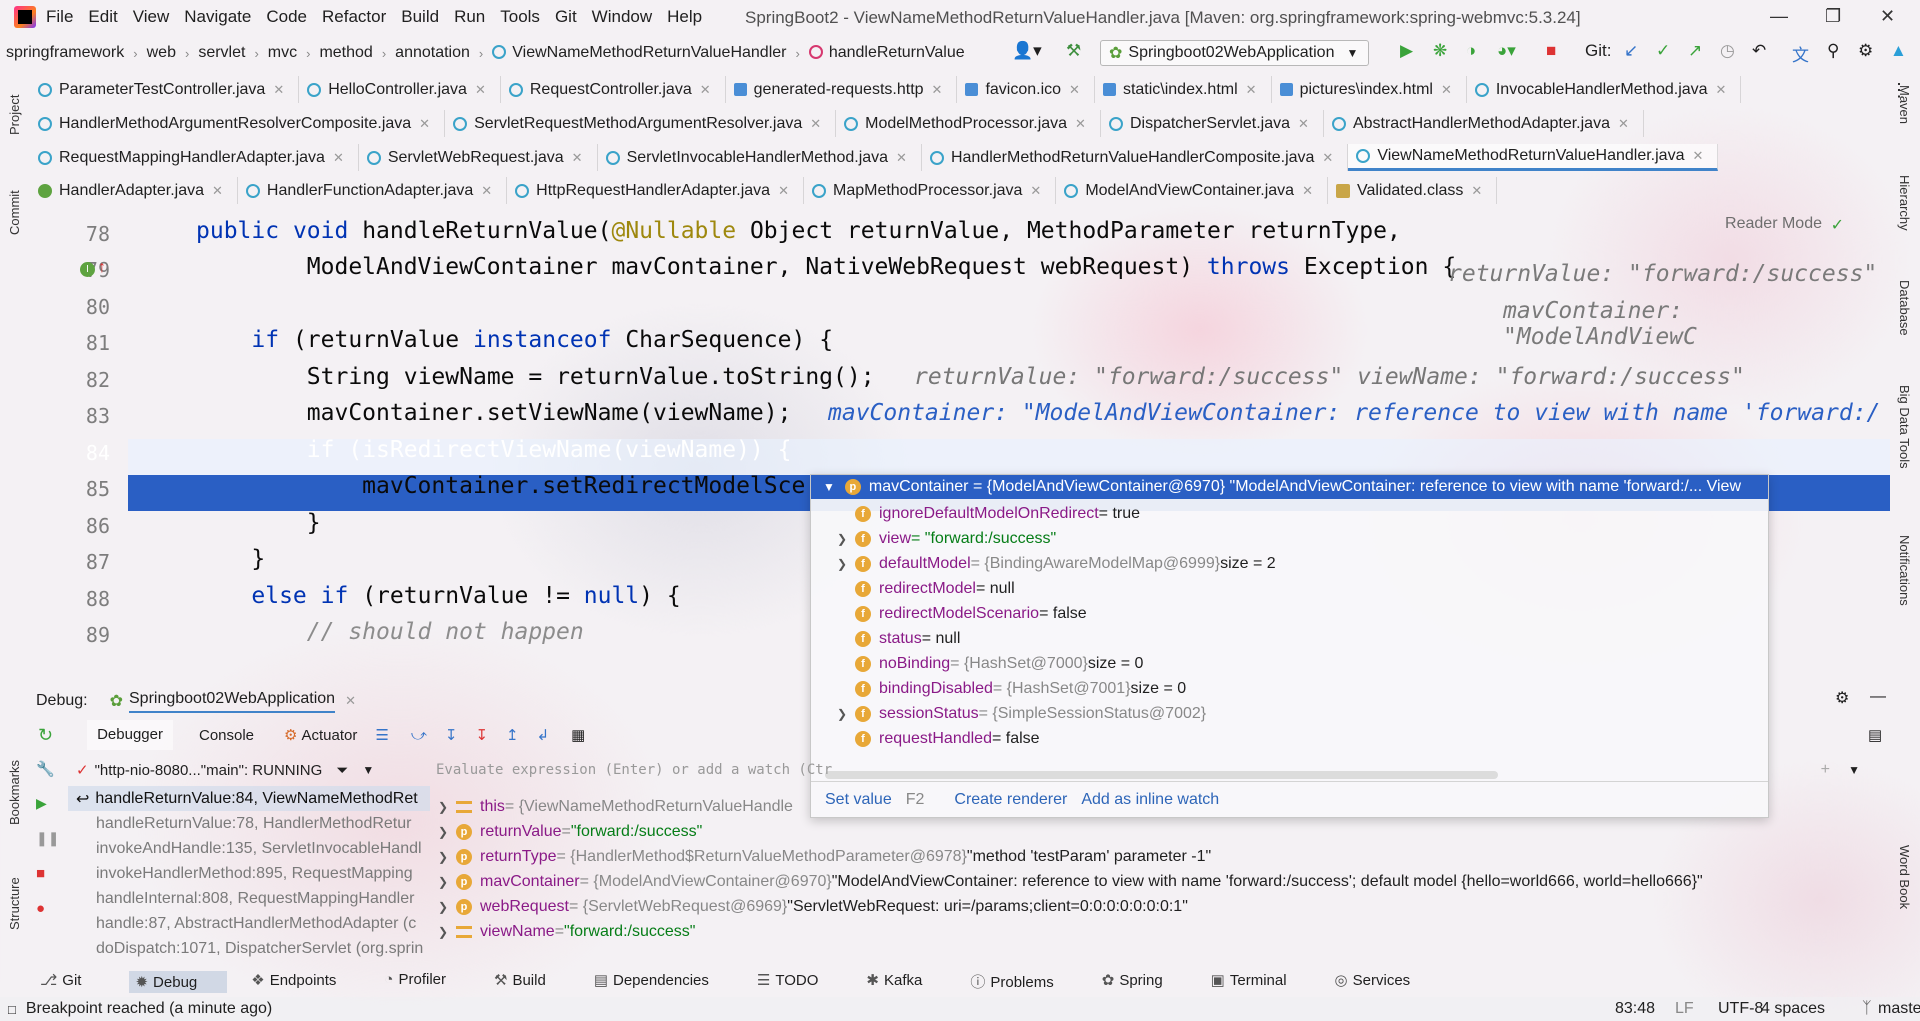 The image size is (1920, 1021). What do you see at coordinates (1904, 877) in the screenshot?
I see `word-book-tool-button: Word Book` at bounding box center [1904, 877].